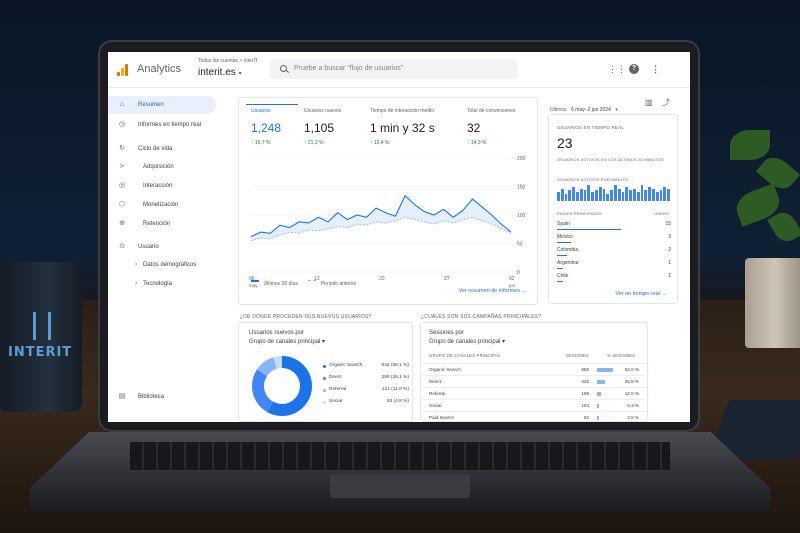 Image resolution: width=800 pixels, height=533 pixels. What do you see at coordinates (122, 246) in the screenshot?
I see `user-icon: ⊙` at bounding box center [122, 246].